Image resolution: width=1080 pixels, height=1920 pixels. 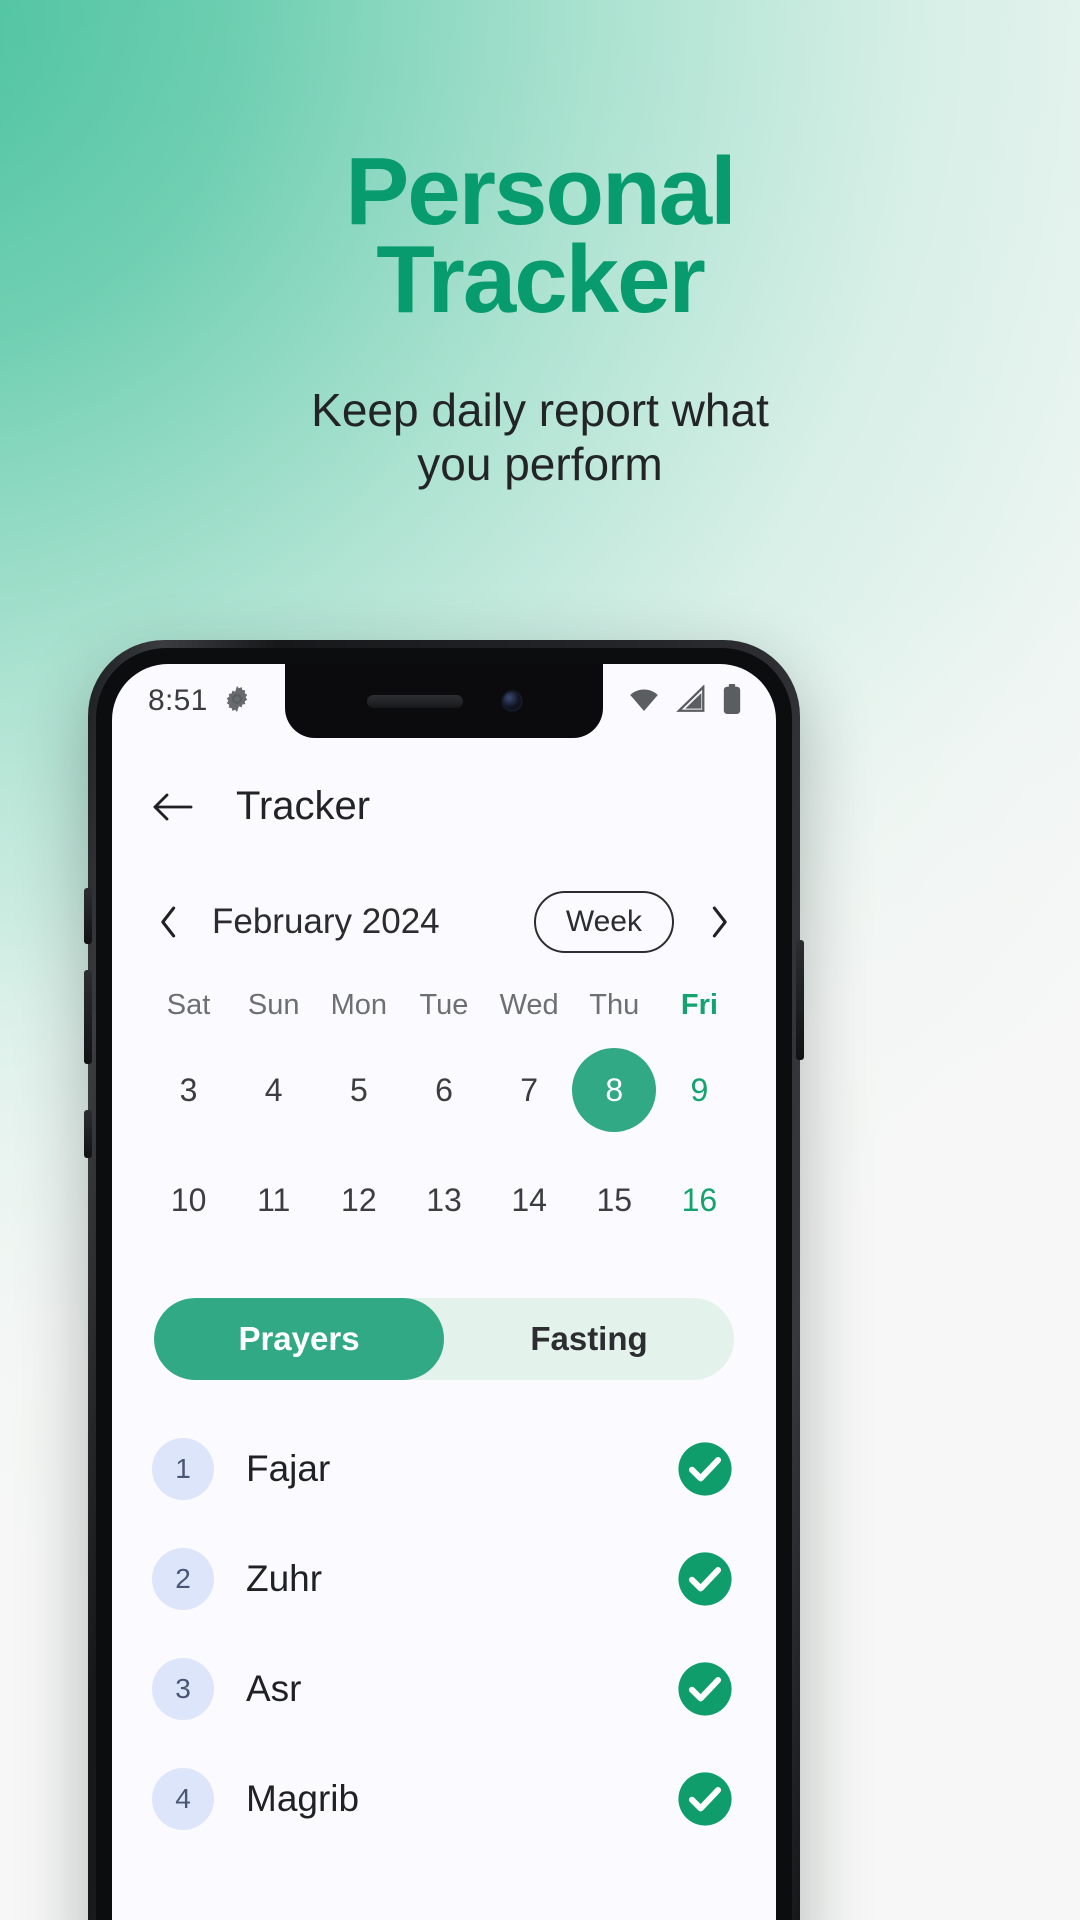 What do you see at coordinates (237, 701) in the screenshot?
I see `gear-icon` at bounding box center [237, 701].